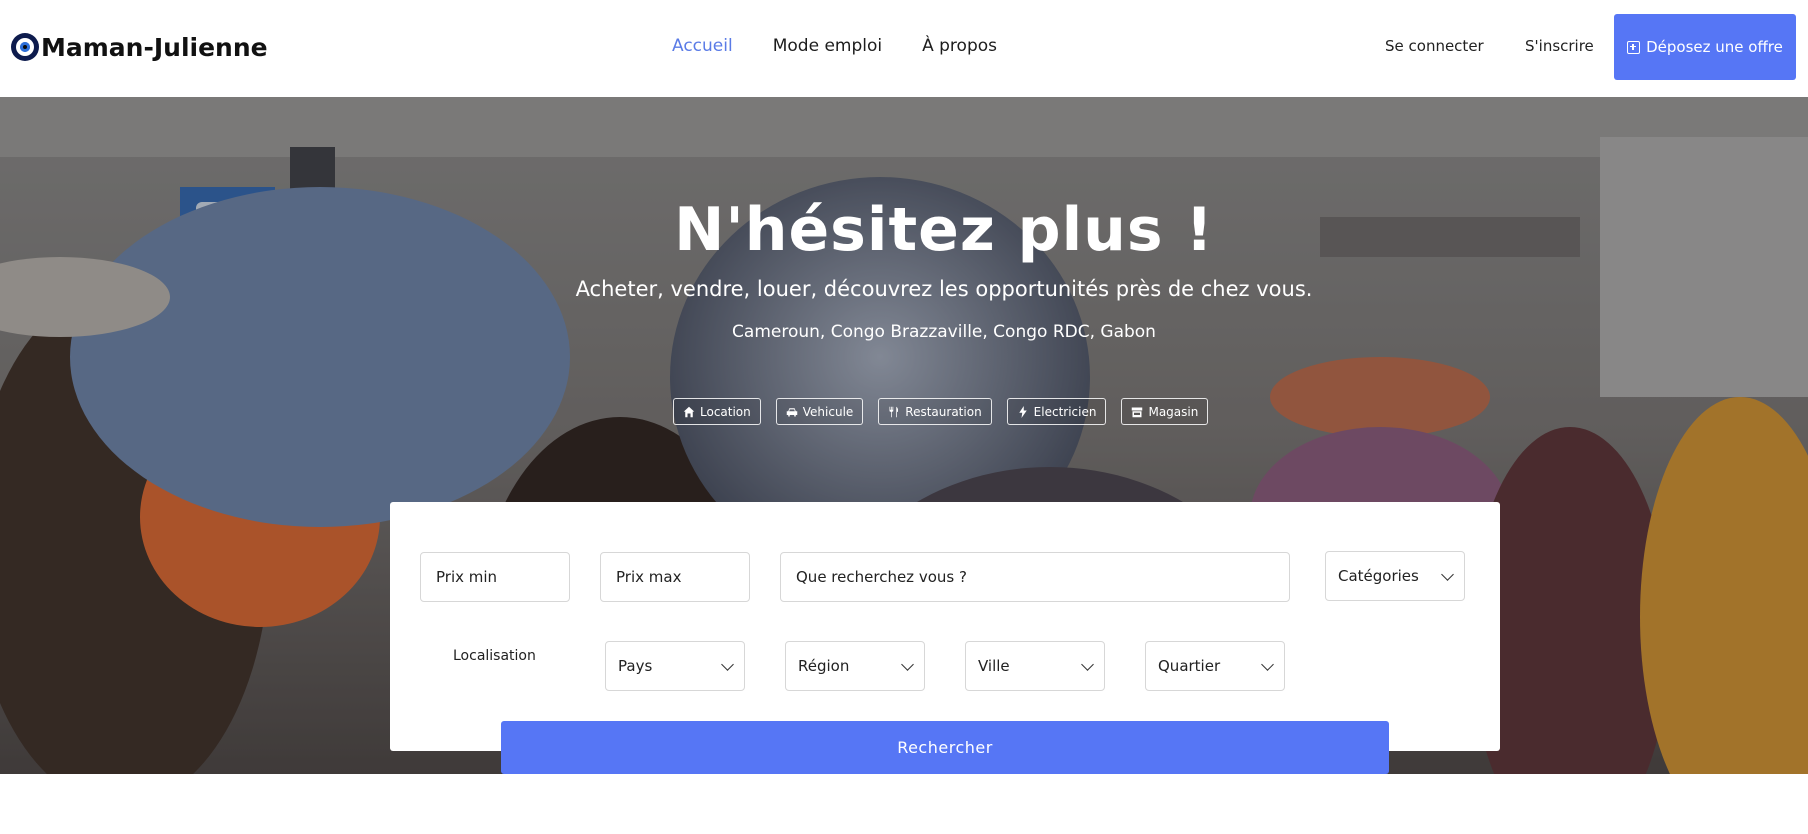 The height and width of the screenshot is (834, 1808). What do you see at coordinates (1173, 411) in the screenshot?
I see `category-chip-label: Magasin` at bounding box center [1173, 411].